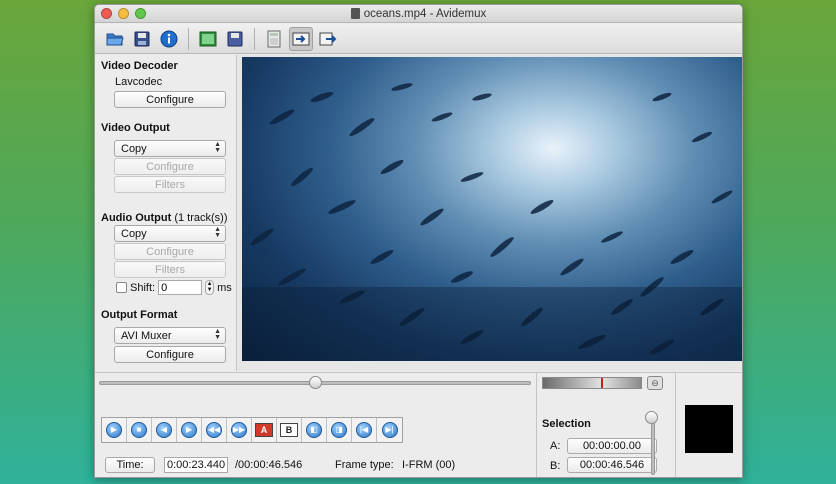 This screenshot has width=836, height=484. I want to click on go-last-frame-icon: ▶|, so click(389, 430).